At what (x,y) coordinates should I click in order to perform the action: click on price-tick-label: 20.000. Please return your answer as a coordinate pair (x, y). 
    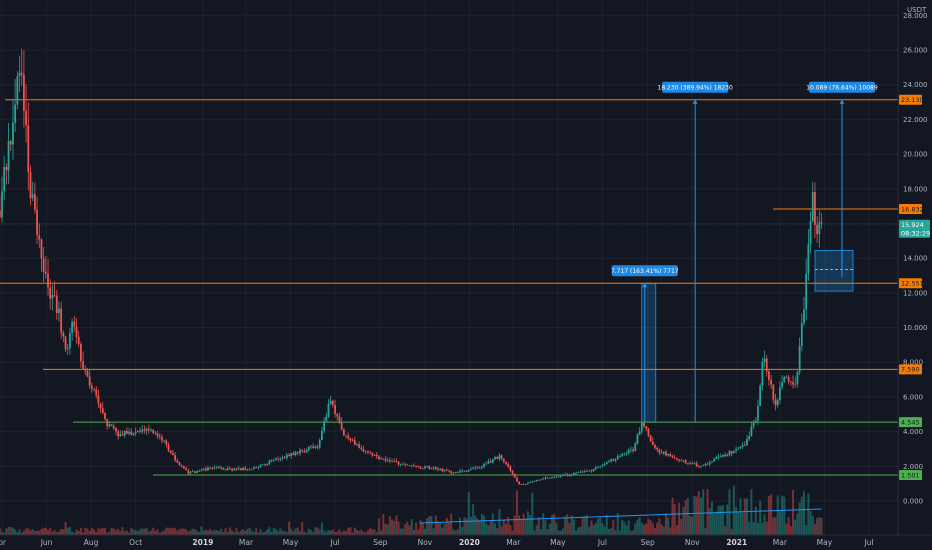
    Looking at the image, I should click on (915, 155).